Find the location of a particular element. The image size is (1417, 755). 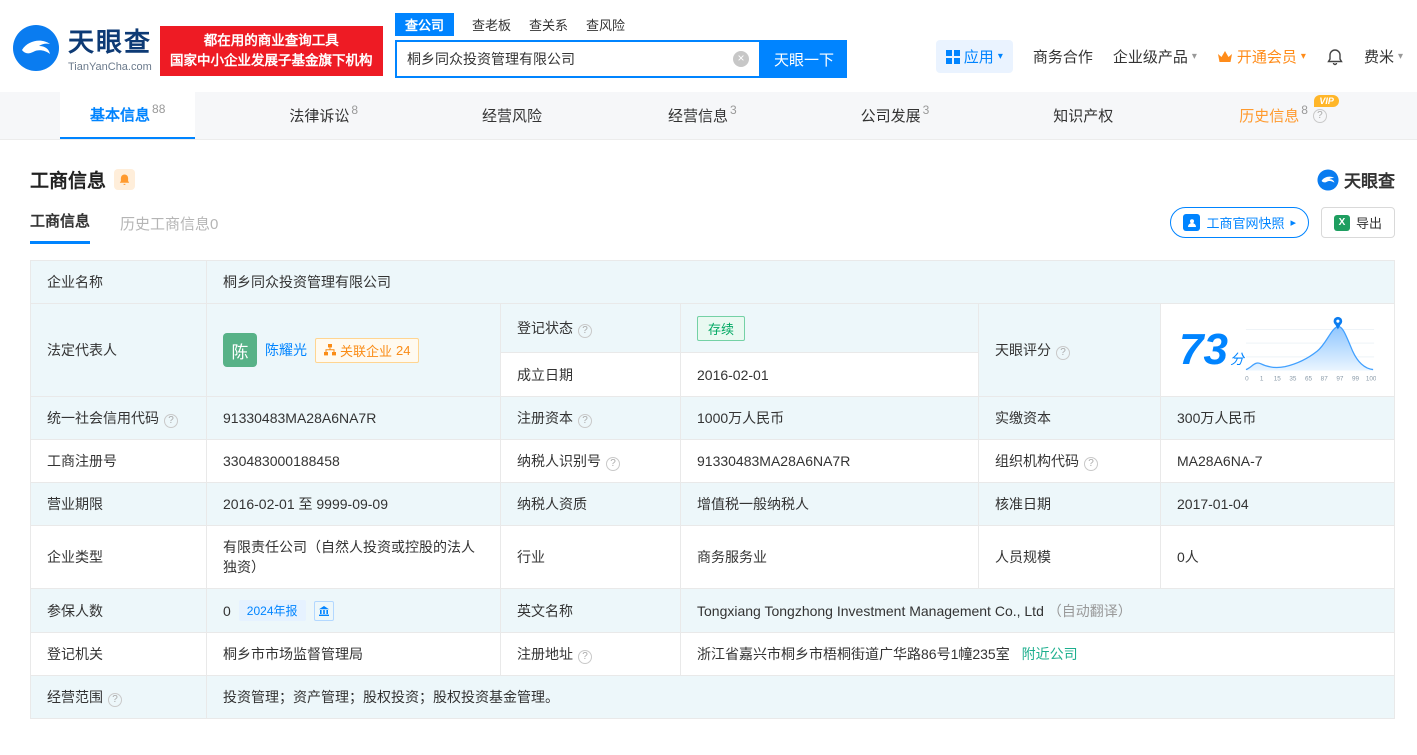

legal-rep-avatar: 陈 is located at coordinates (240, 350).